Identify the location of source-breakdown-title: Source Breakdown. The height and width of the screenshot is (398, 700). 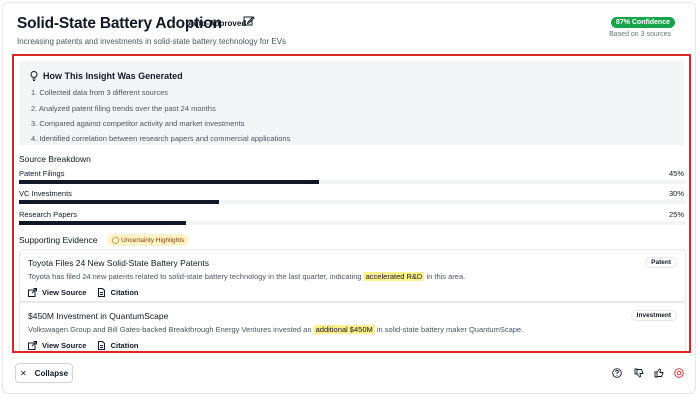
(55, 159).